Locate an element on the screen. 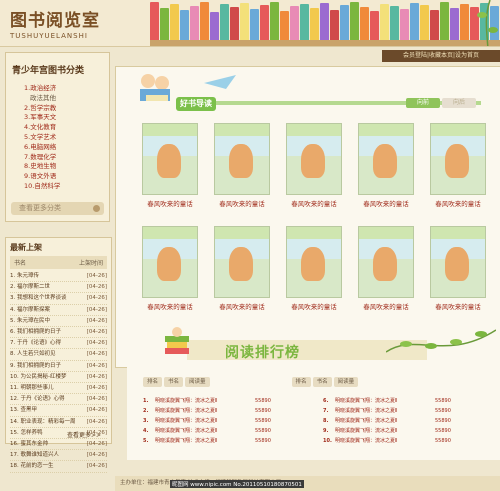 Image resolution: width=500 pixels, height=491 pixels. list-item: 7. 于丹《论语》心得 [04-26] is located at coordinates (58, 344).